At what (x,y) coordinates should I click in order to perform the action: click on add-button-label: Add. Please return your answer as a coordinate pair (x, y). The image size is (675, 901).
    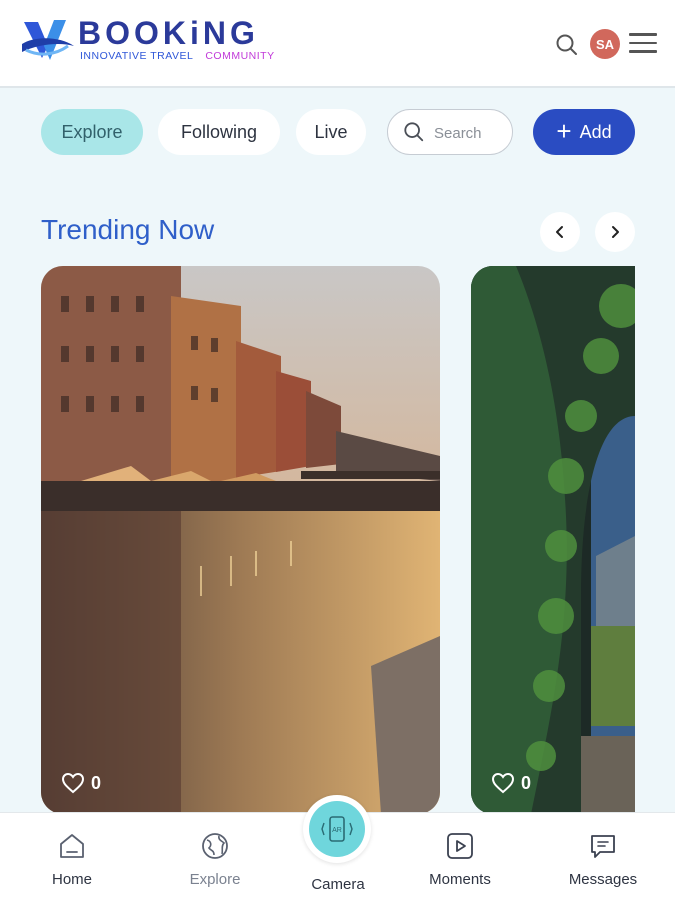
    Looking at the image, I should click on (595, 131).